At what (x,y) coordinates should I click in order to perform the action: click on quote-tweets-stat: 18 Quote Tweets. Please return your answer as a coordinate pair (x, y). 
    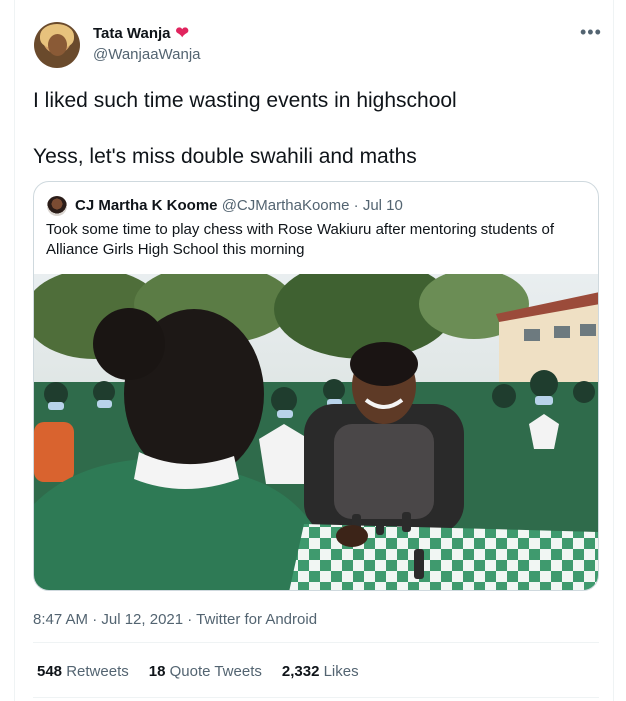
    Looking at the image, I should click on (205, 671).